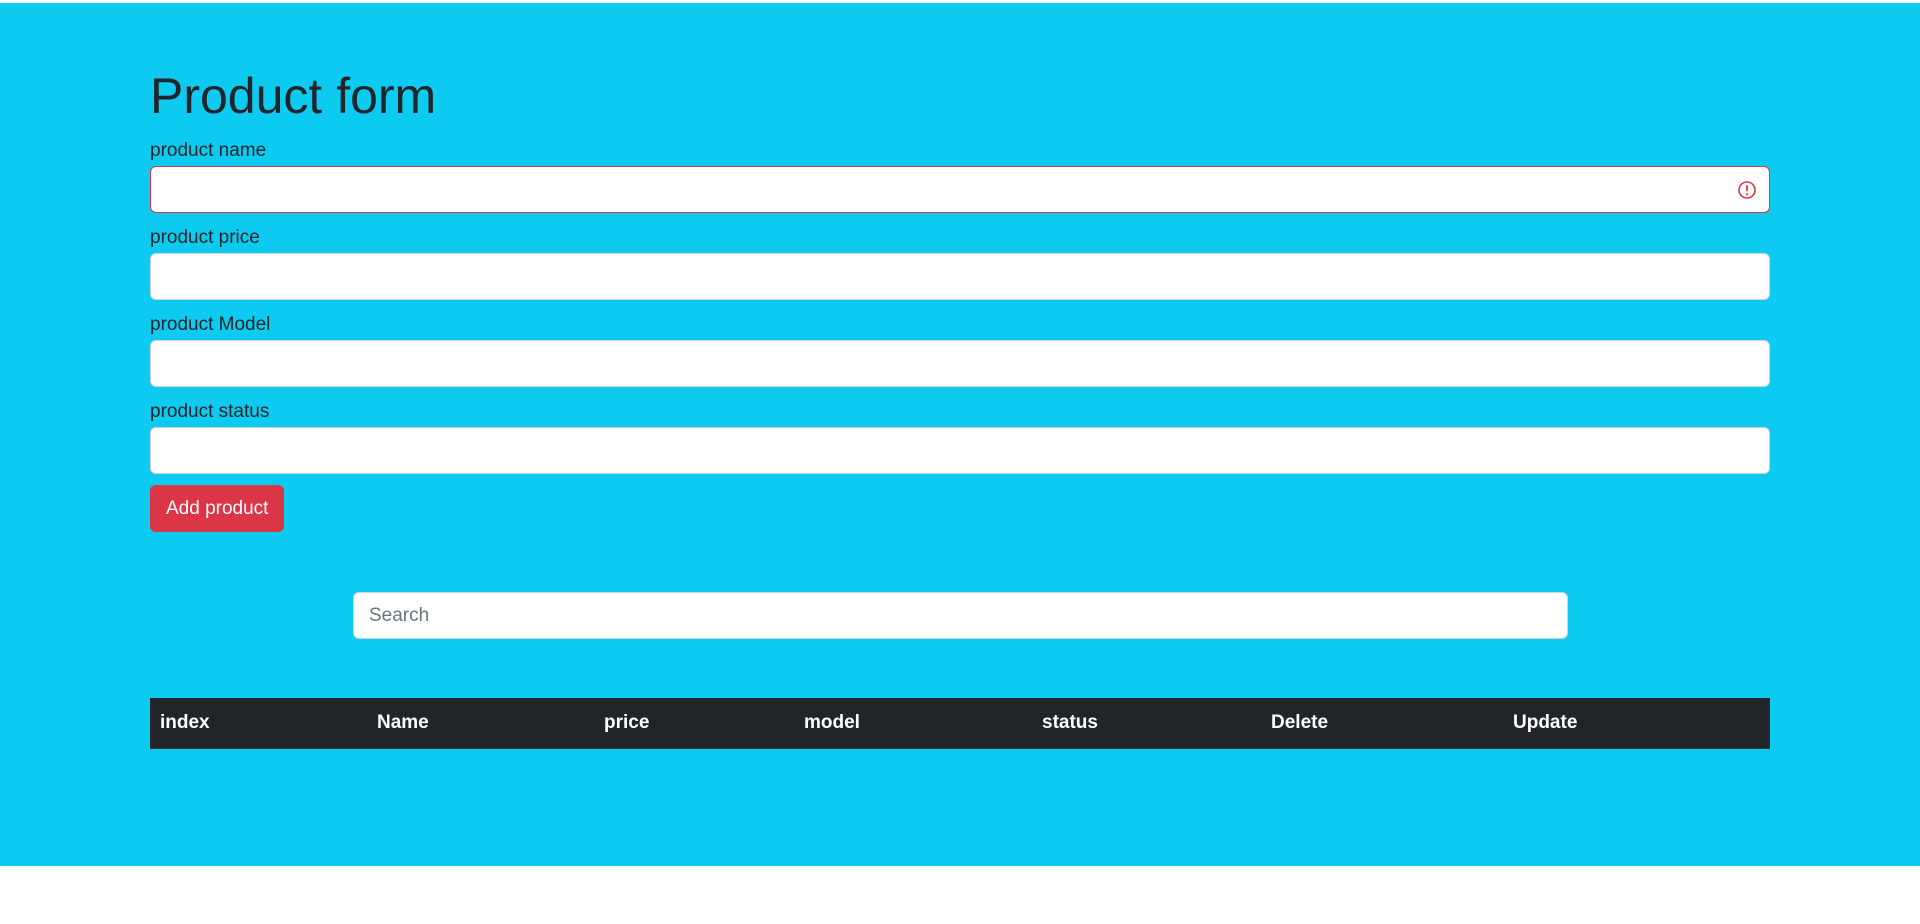 The height and width of the screenshot is (924, 1920). Describe the element at coordinates (293, 96) in the screenshot. I see `page-title: Product form` at that location.